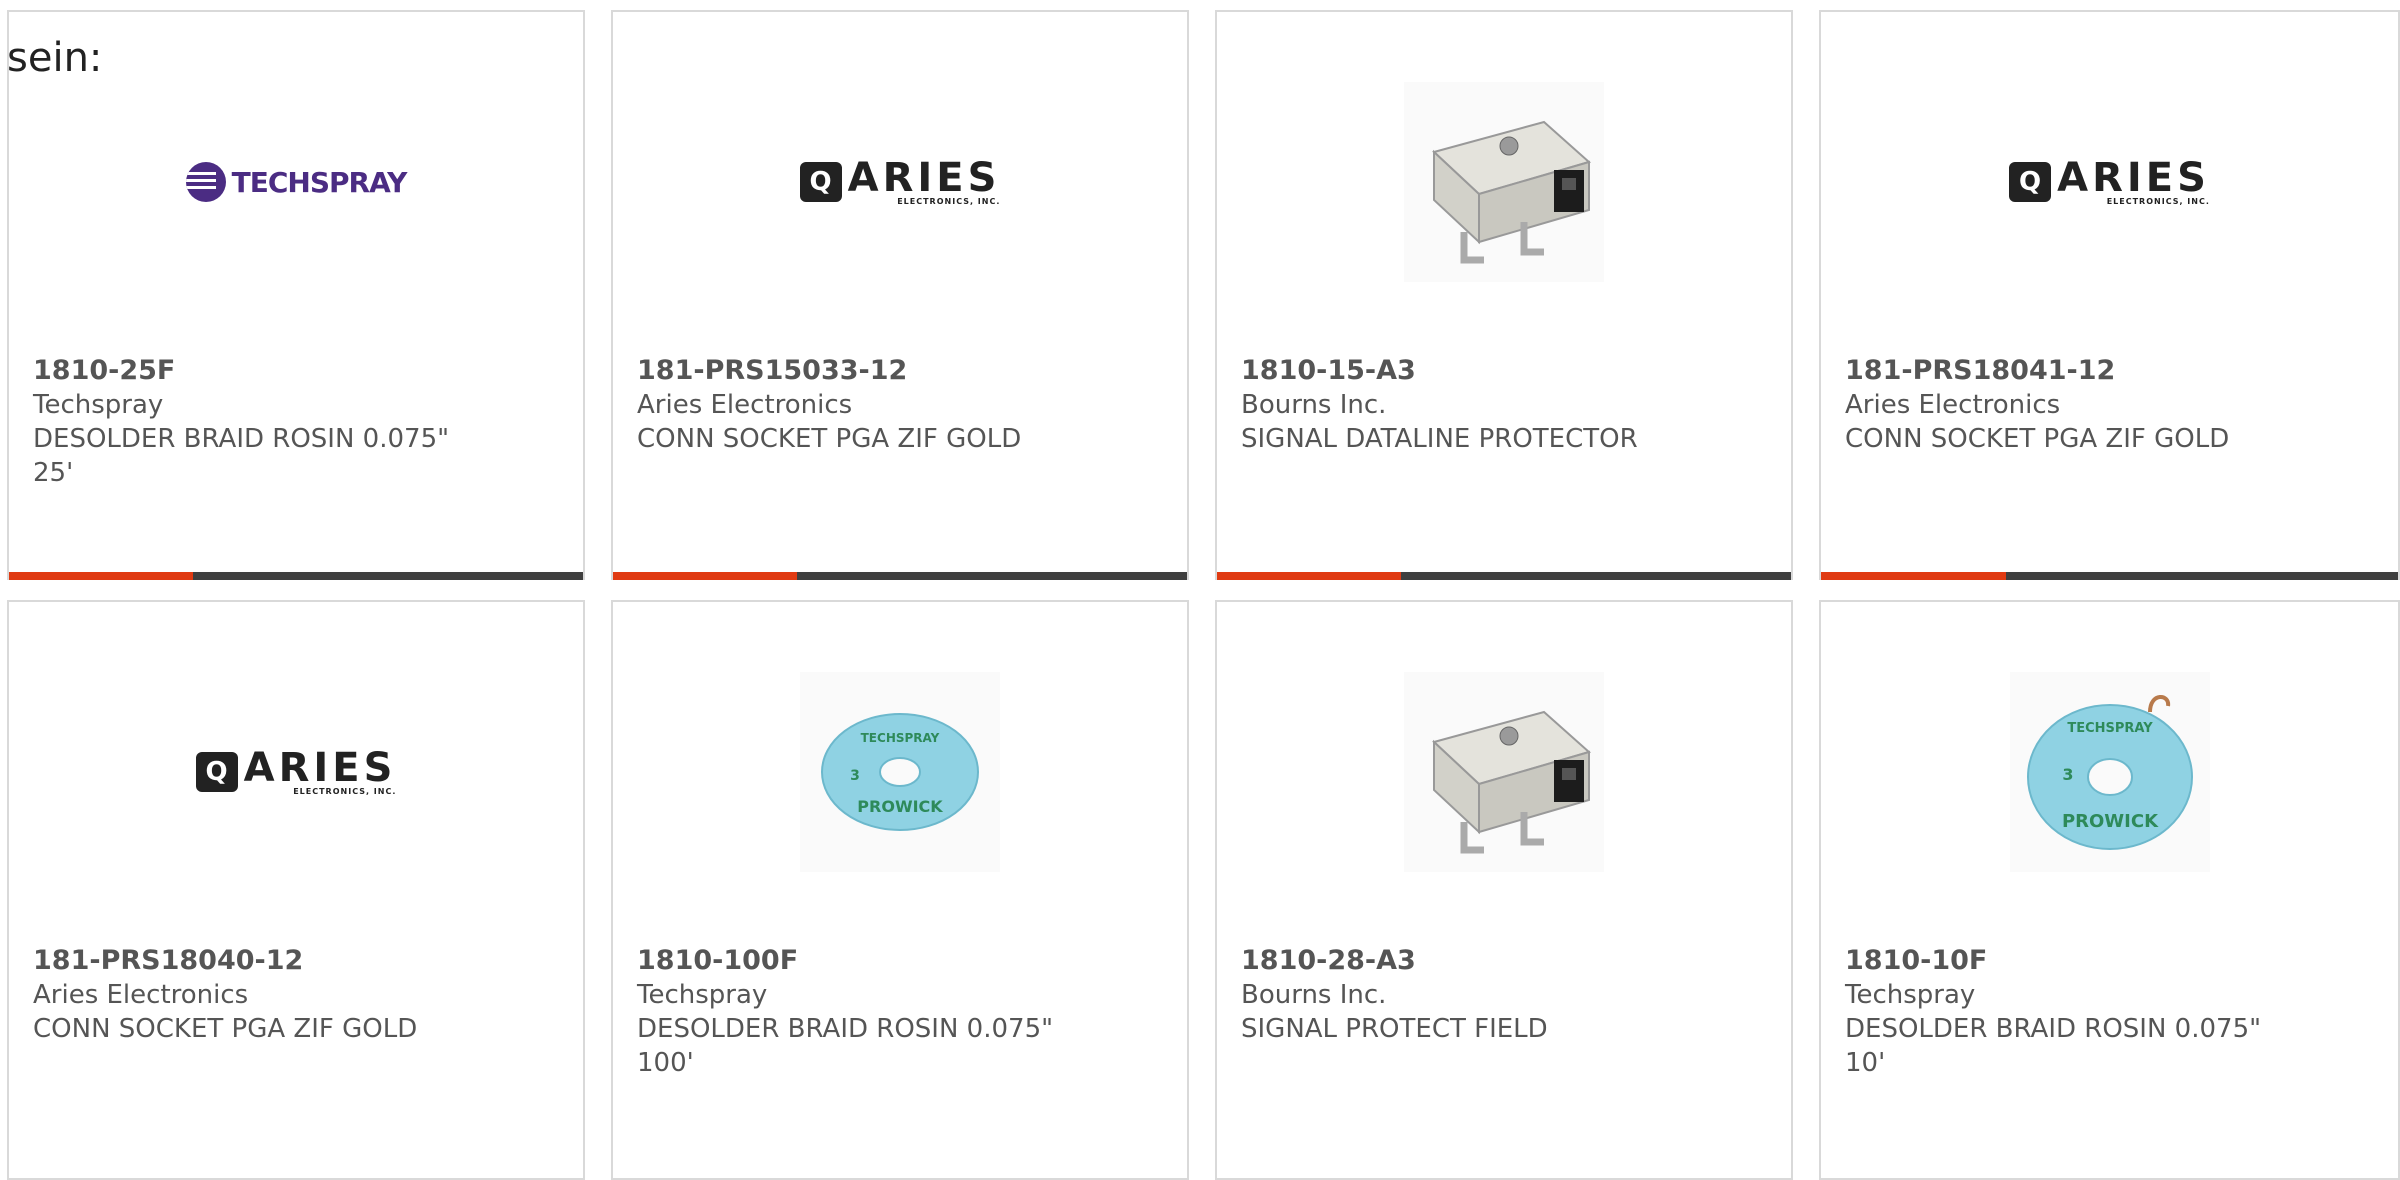 This screenshot has width=2400, height=1180. Describe the element at coordinates (1439, 439) in the screenshot. I see `description-label: SIGNAL DATALINE PROTECTOR` at that location.